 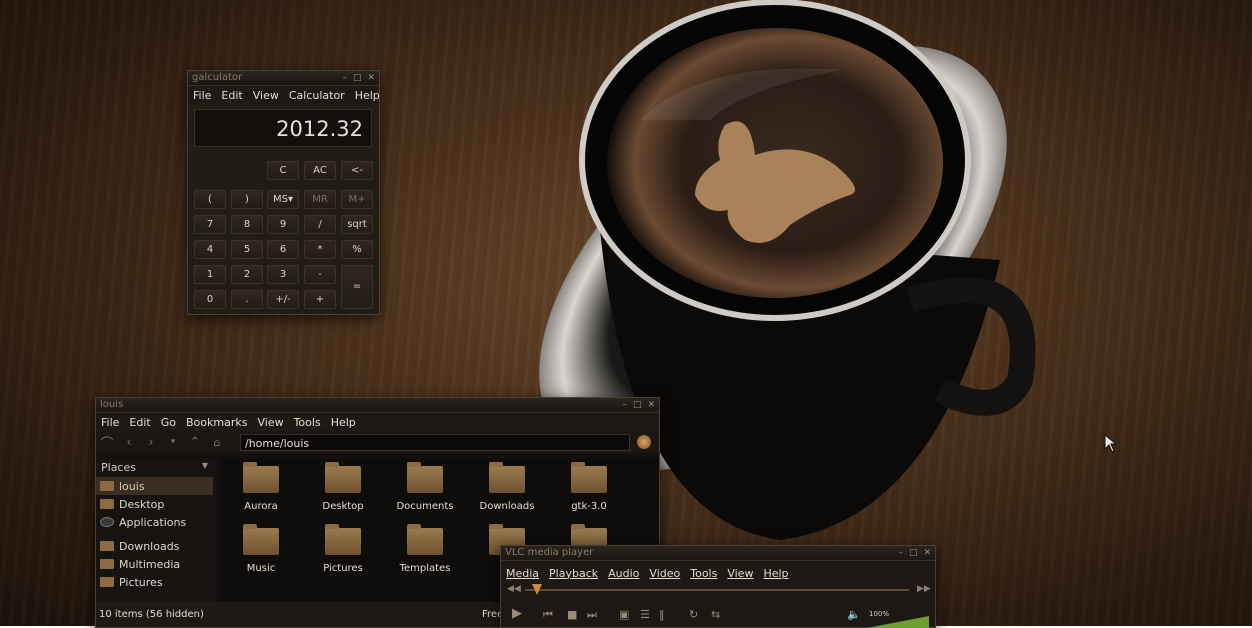 What do you see at coordinates (644, 442) in the screenshot?
I see `go-icon` at bounding box center [644, 442].